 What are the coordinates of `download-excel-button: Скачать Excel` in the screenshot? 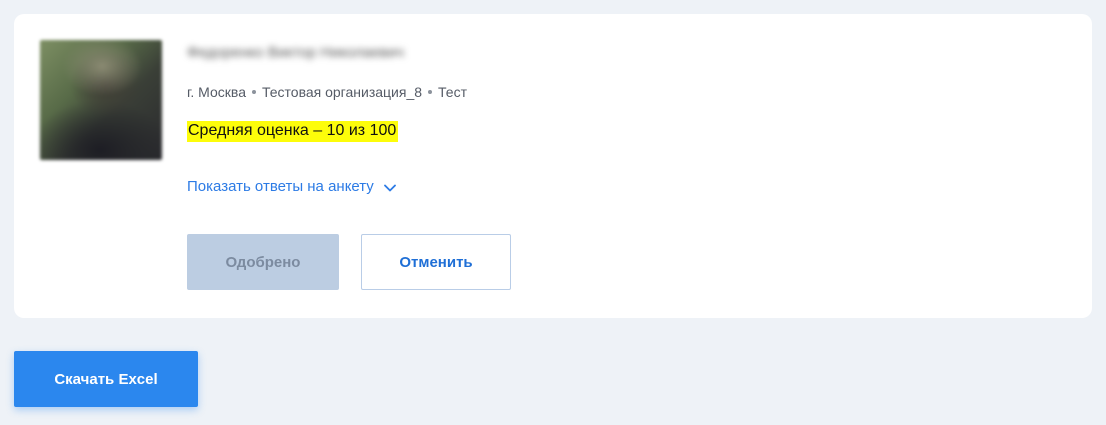 It's located at (106, 379).